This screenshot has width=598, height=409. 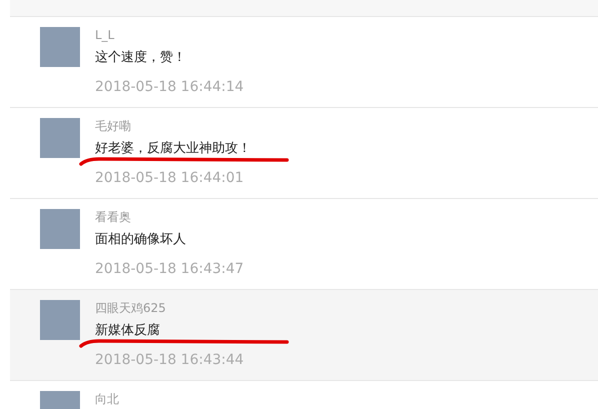 What do you see at coordinates (107, 399) in the screenshot?
I see `author-name: 向北` at bounding box center [107, 399].